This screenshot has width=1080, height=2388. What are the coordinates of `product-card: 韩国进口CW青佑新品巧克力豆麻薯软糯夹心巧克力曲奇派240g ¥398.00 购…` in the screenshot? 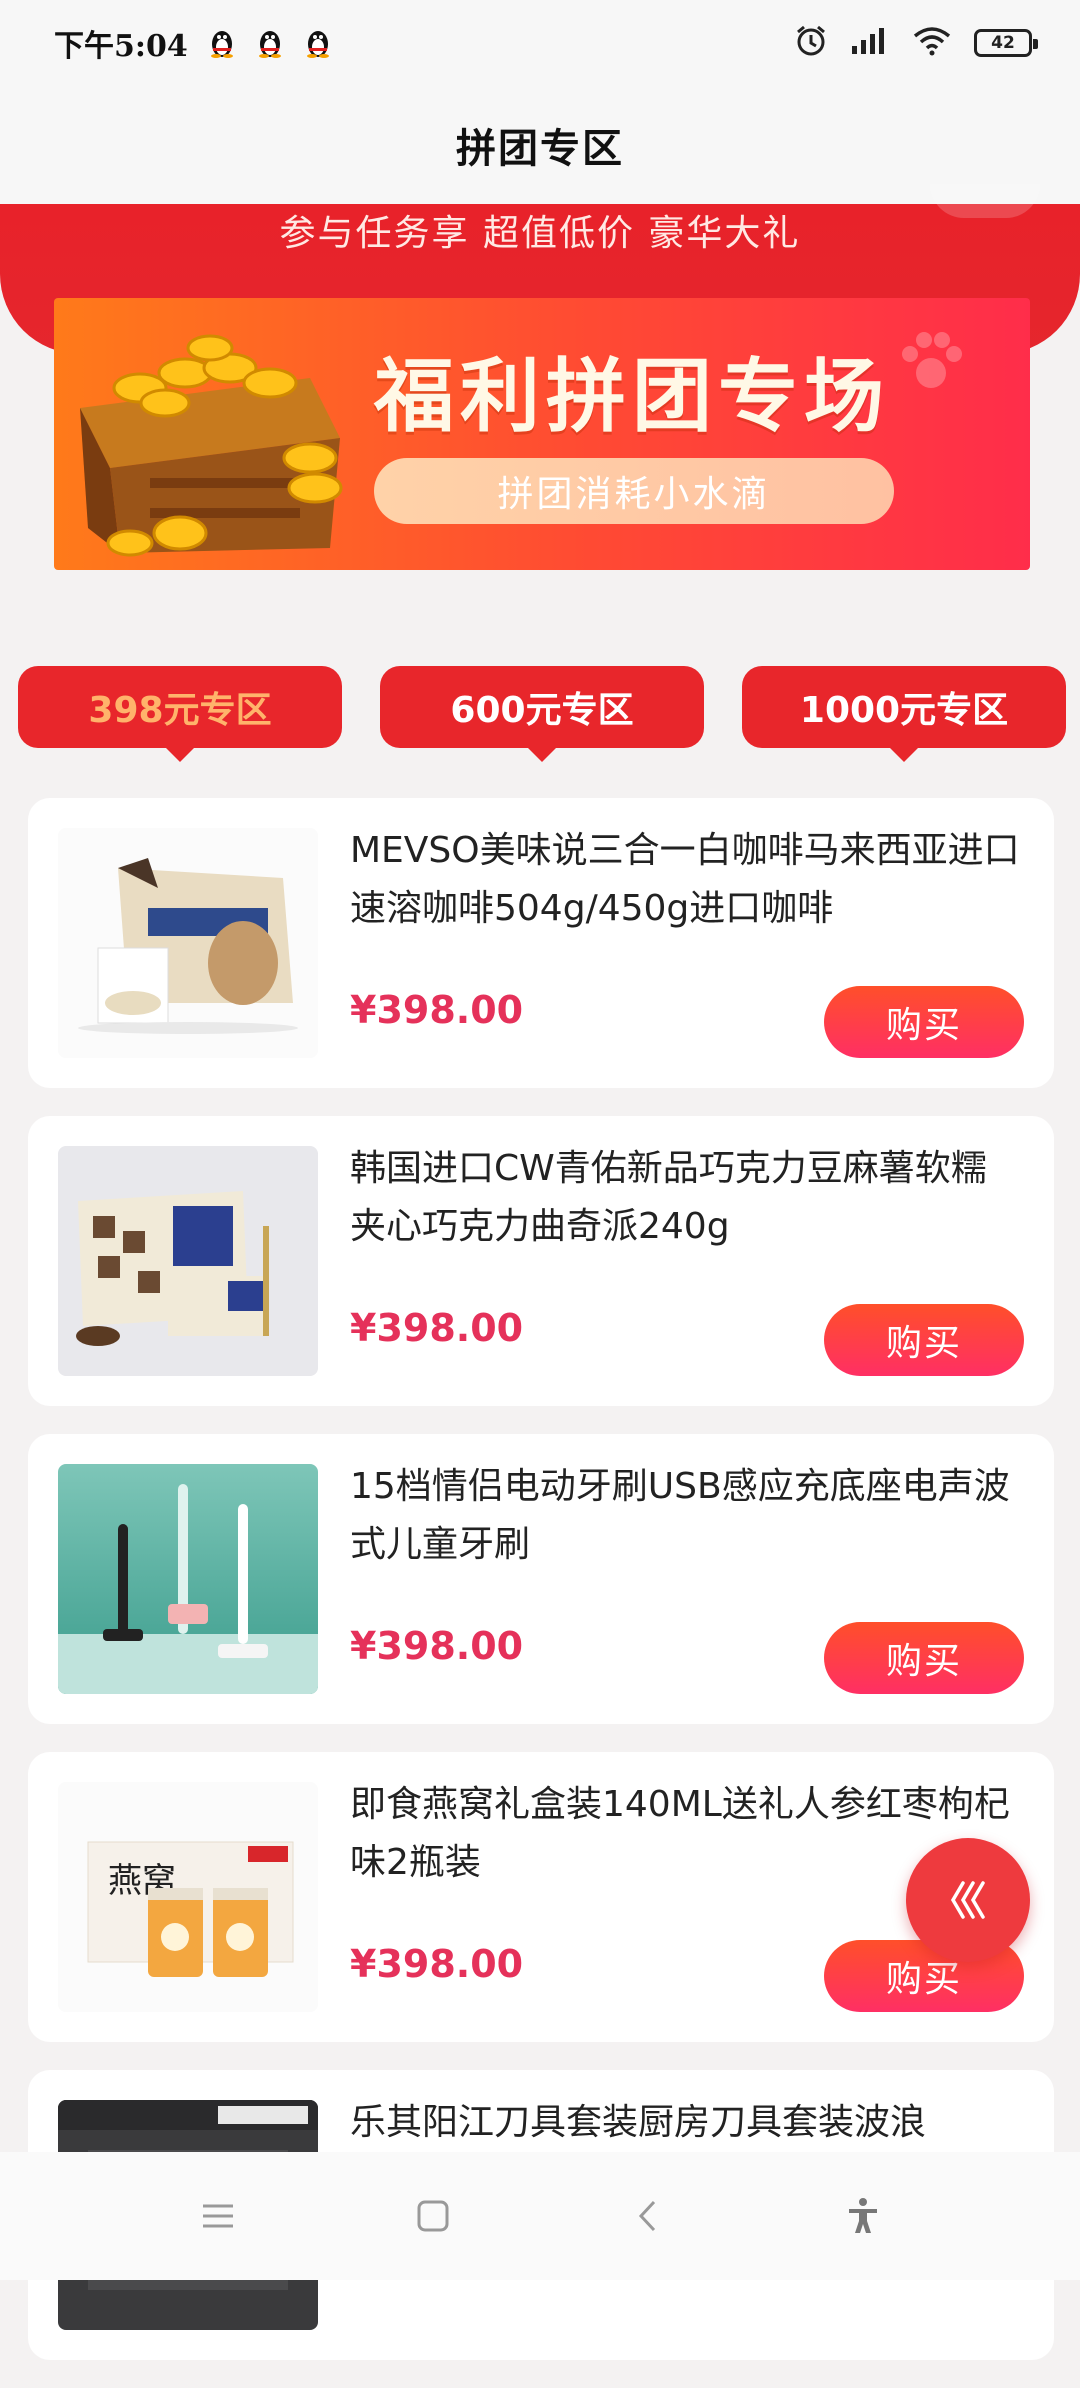 It's located at (541, 1261).